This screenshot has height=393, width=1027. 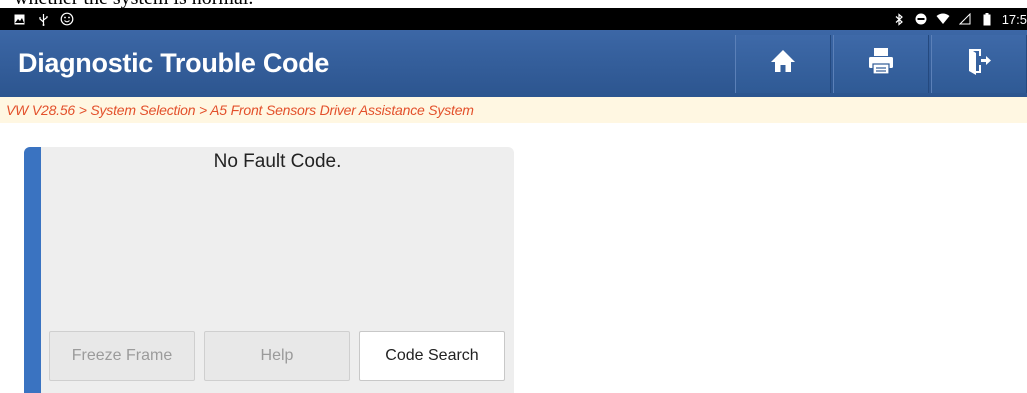 I want to click on battery-icon, so click(x=987, y=19).